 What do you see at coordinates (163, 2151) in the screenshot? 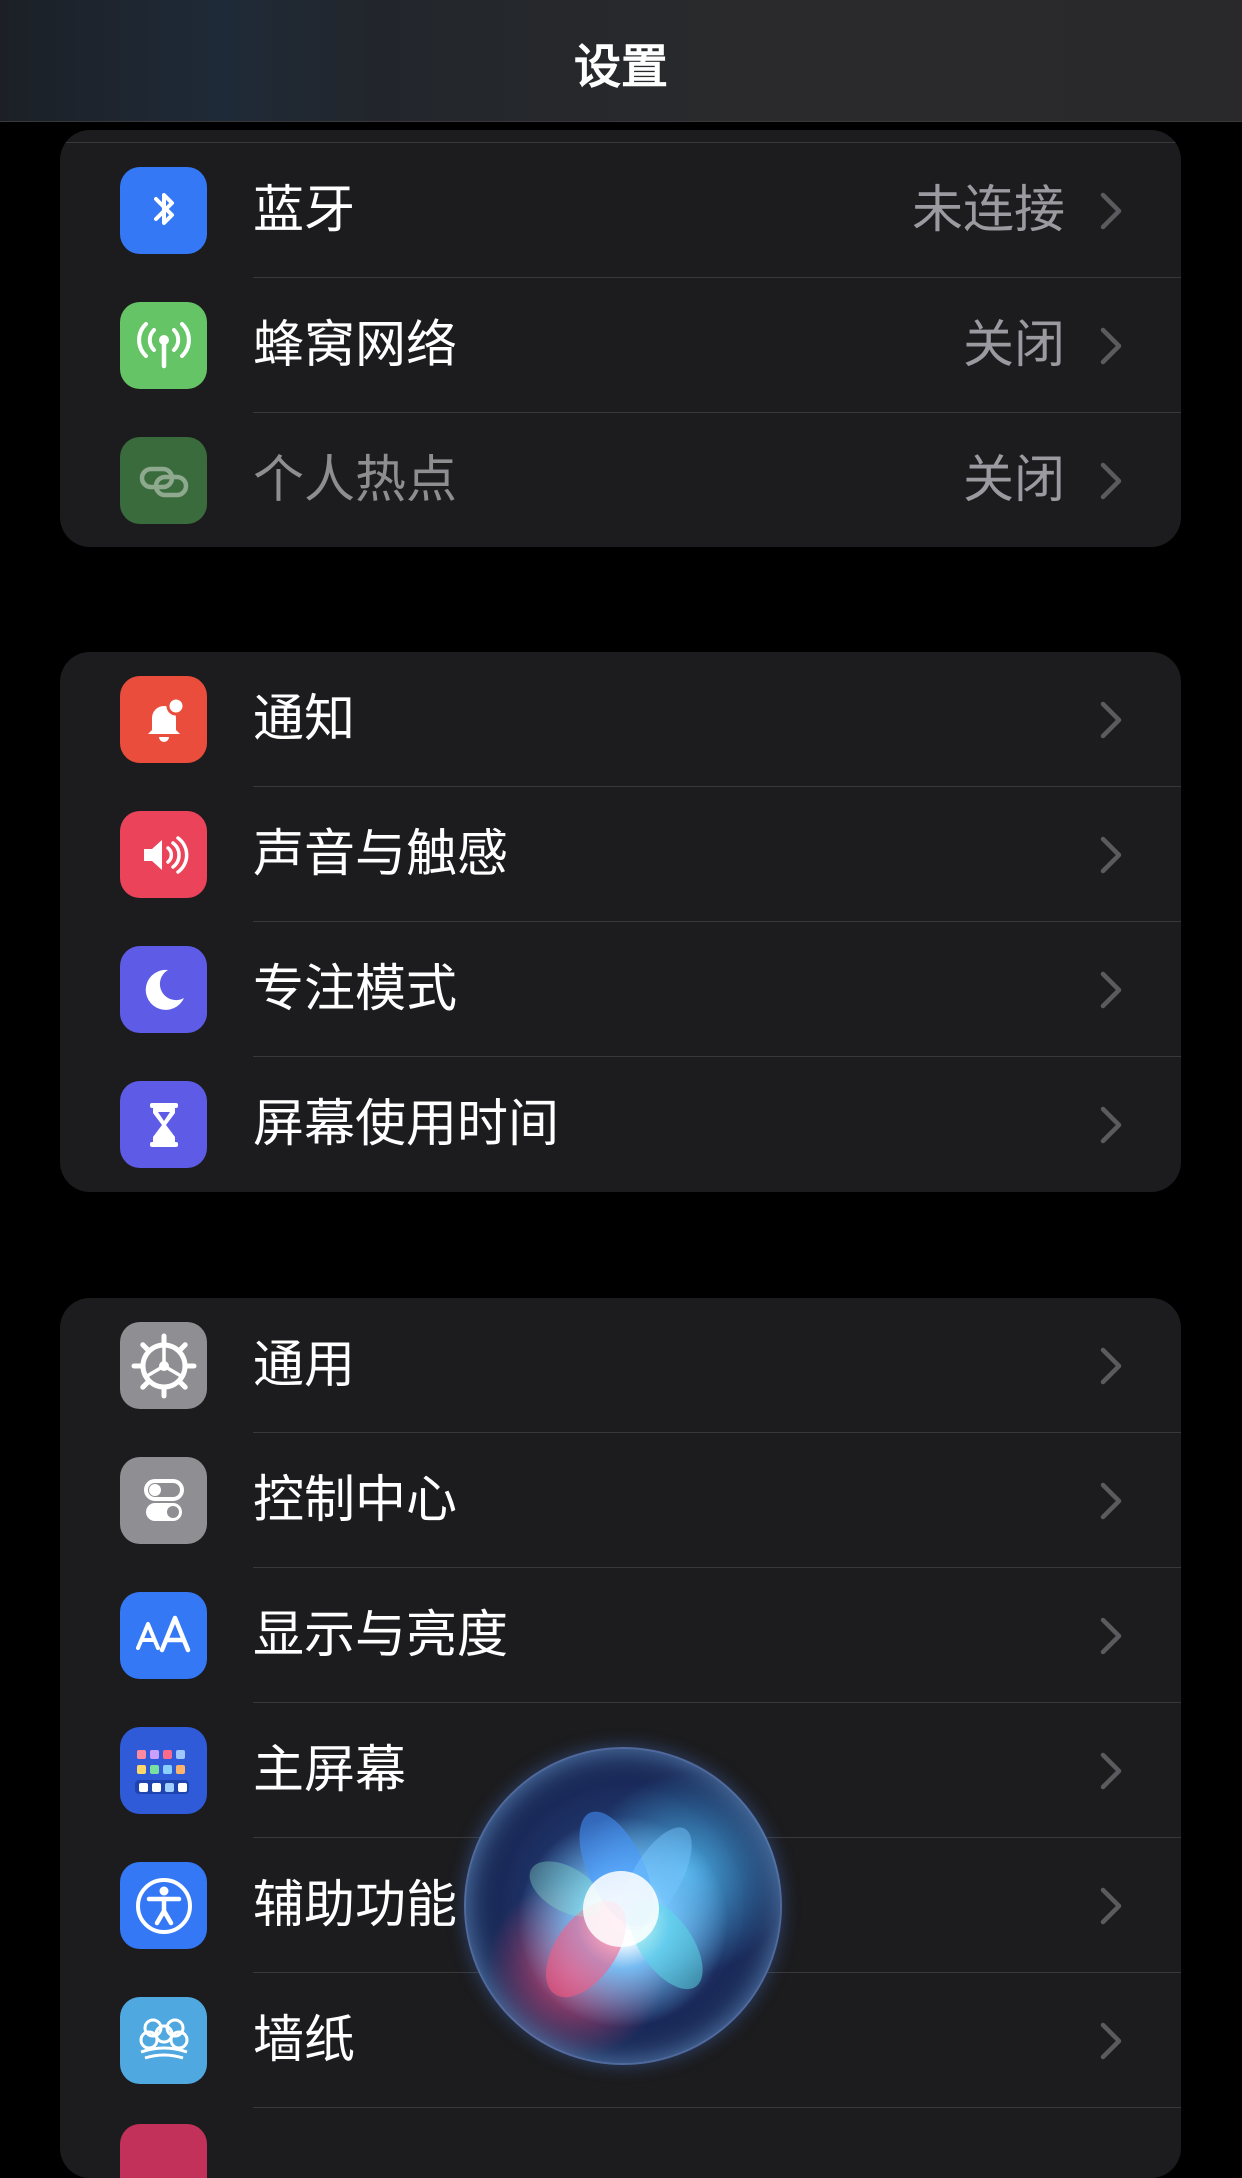
I see `partial-app-icon` at bounding box center [163, 2151].